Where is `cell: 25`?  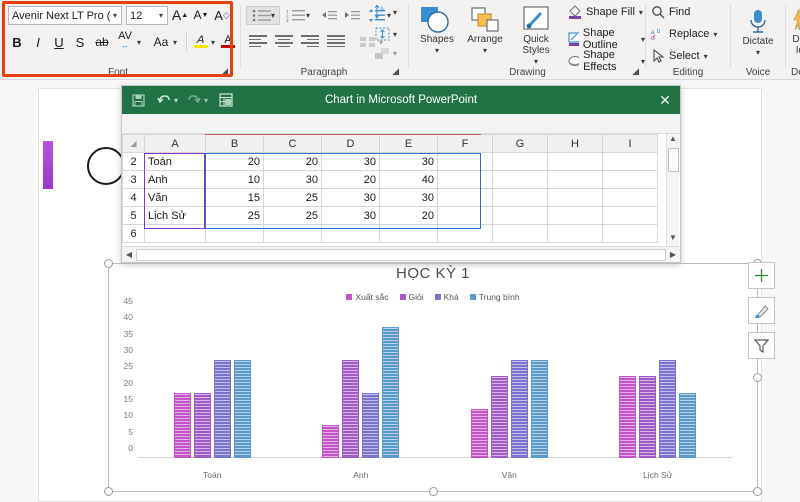
cell: 25 is located at coordinates (292, 197).